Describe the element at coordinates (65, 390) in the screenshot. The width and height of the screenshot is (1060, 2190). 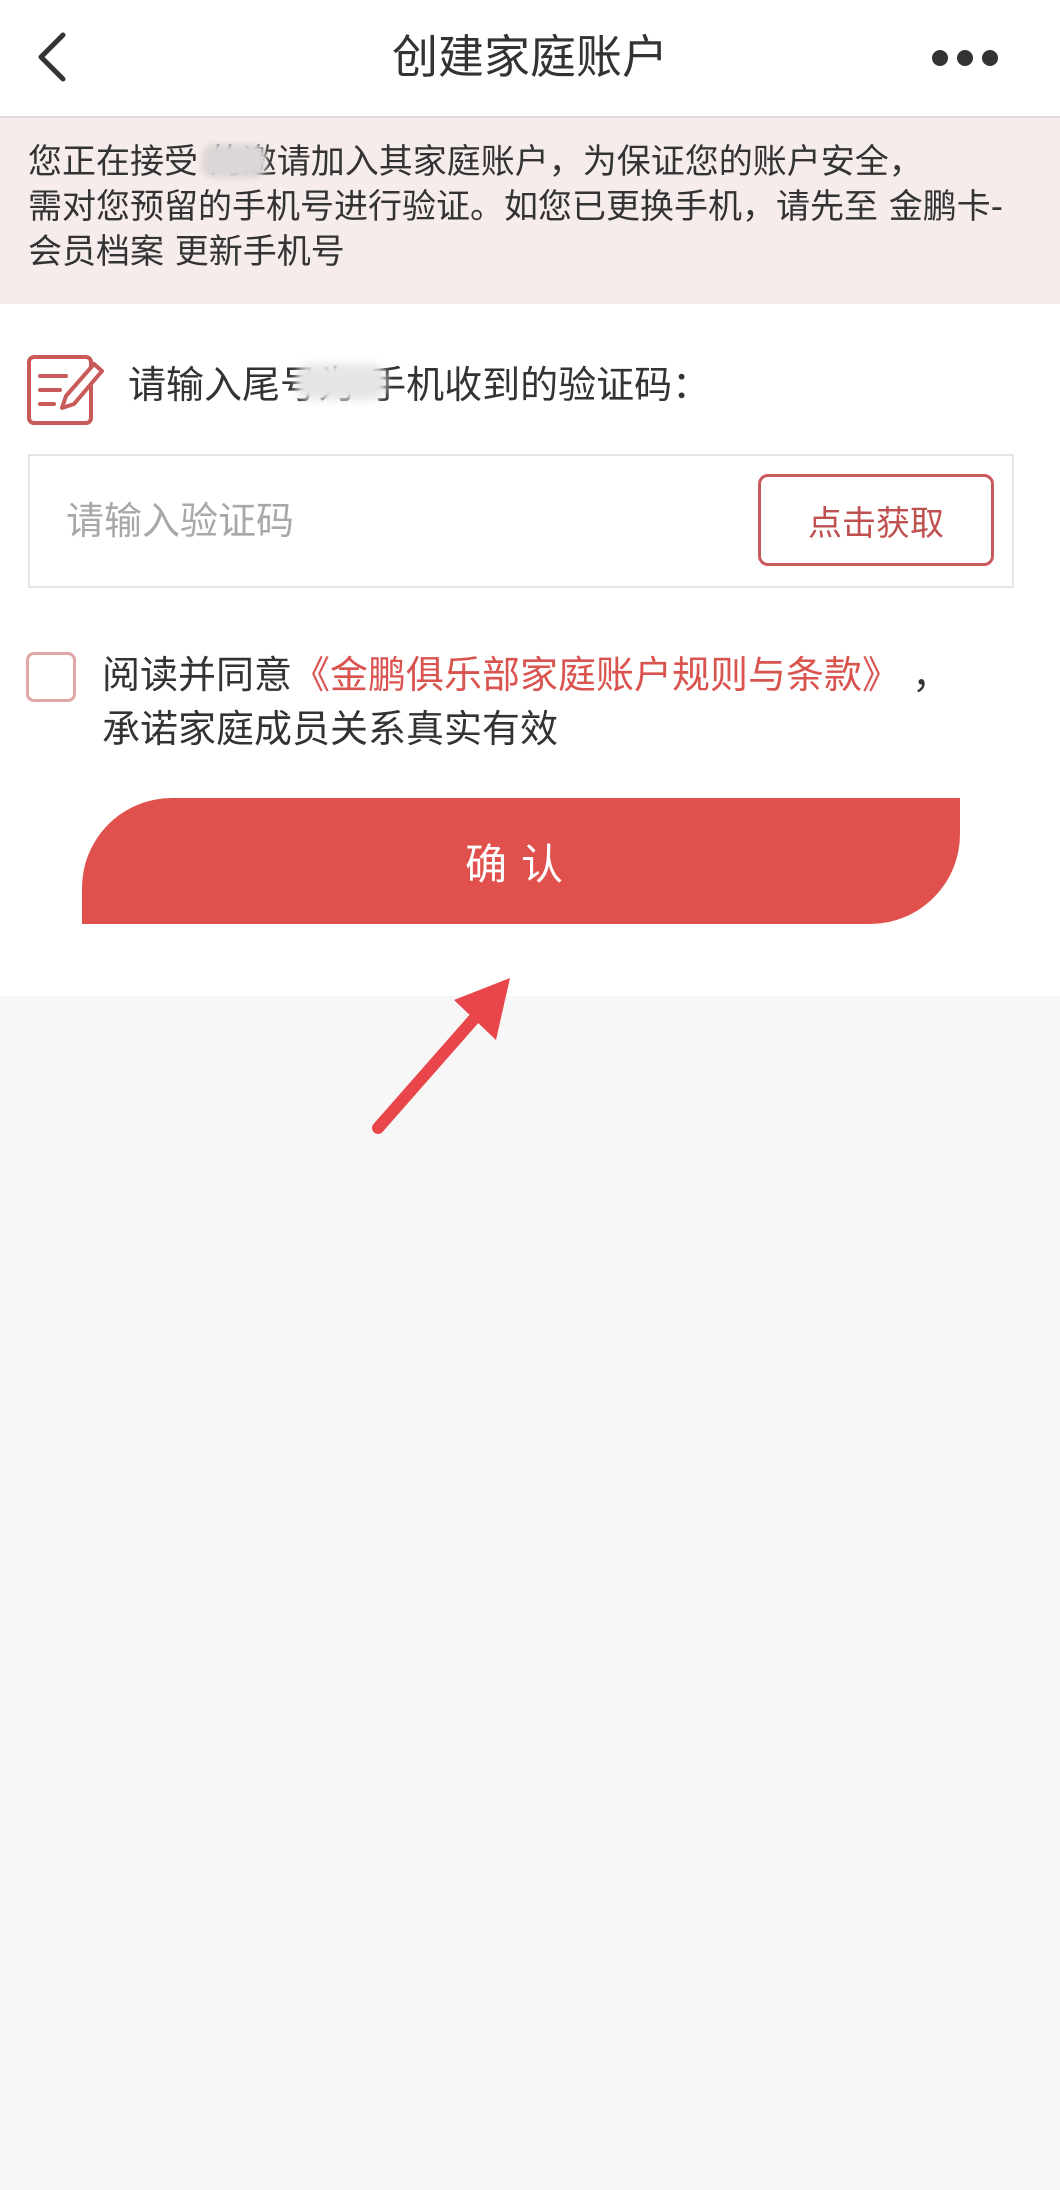
I see `edit-note-icon` at that location.